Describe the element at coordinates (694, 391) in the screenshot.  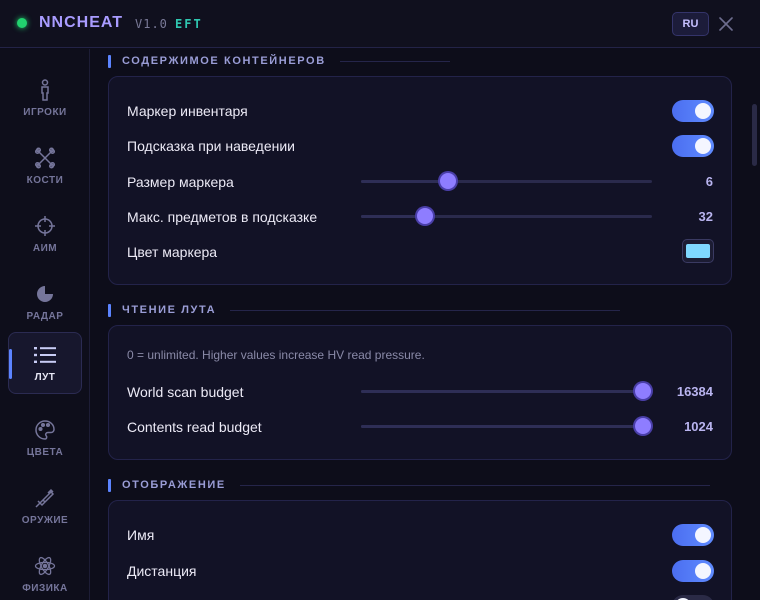
I see `world-scan-value: 16384` at that location.